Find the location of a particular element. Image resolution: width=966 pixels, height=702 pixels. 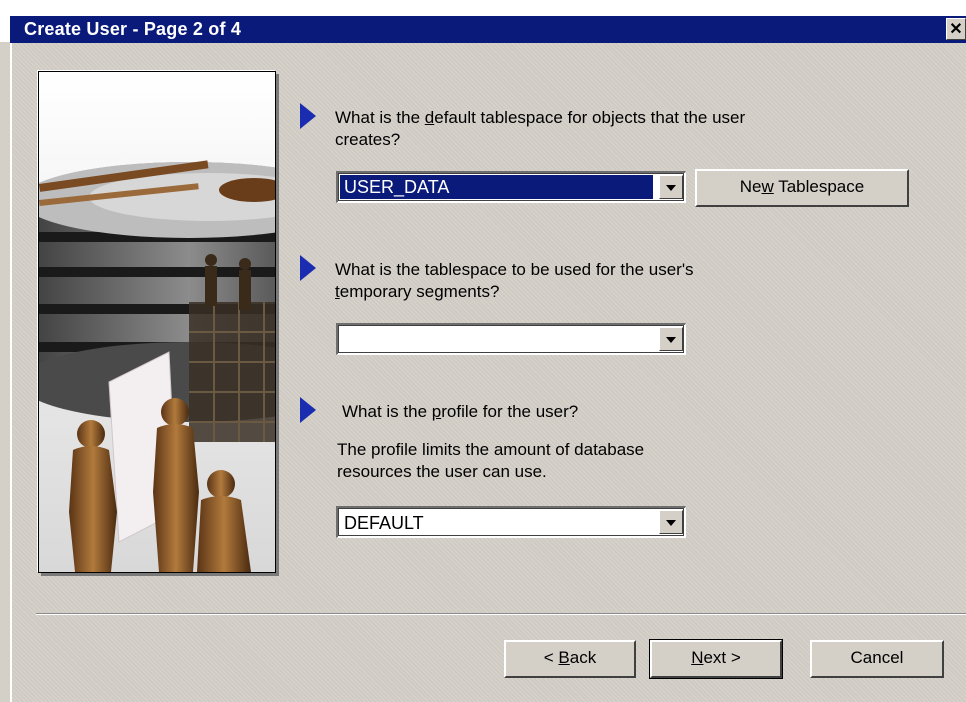

button-label: Cancel is located at coordinates (877, 657).